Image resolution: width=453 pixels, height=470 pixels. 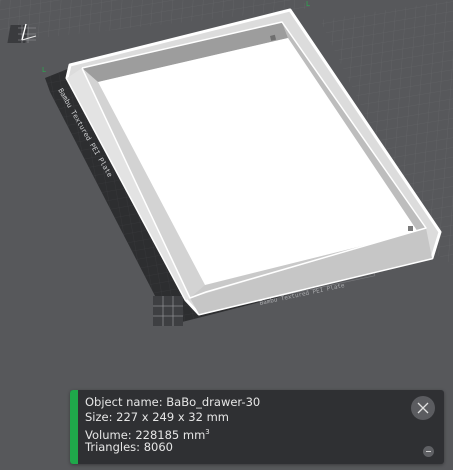 What do you see at coordinates (74, 427) in the screenshot?
I see `info-accent-bar` at bounding box center [74, 427].